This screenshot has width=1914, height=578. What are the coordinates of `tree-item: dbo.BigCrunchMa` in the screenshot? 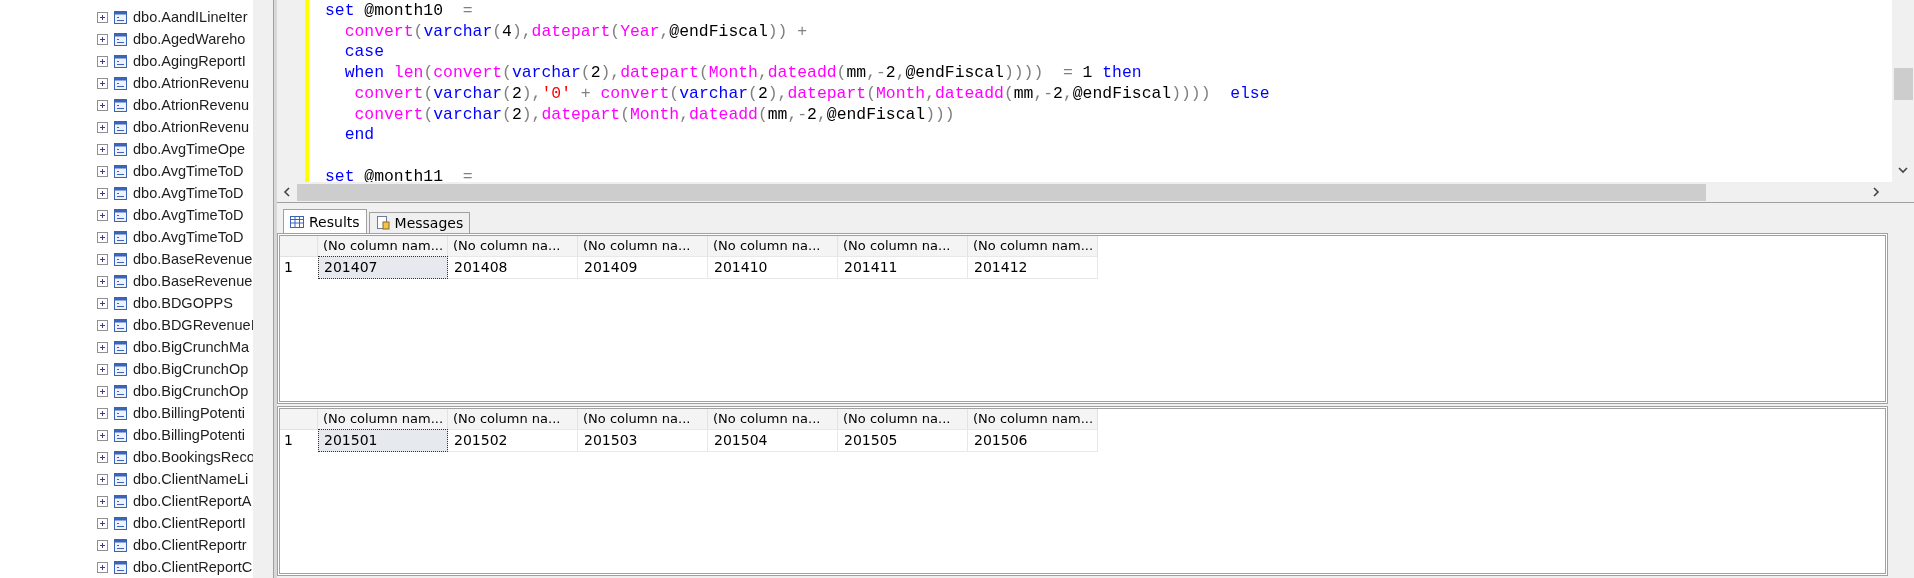 It's located at (191, 347).